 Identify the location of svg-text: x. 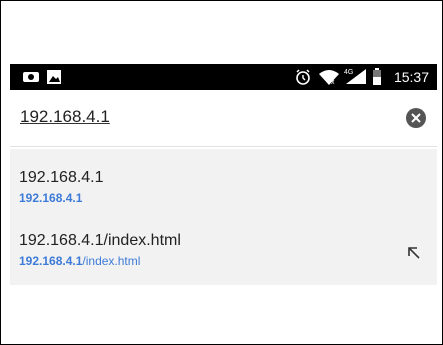
(333, 82).